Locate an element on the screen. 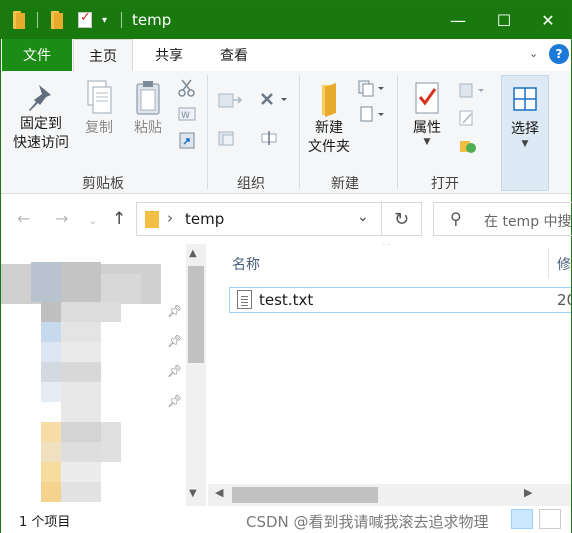 The image size is (572, 533). breadcrumb-temp: temp is located at coordinates (204, 219).